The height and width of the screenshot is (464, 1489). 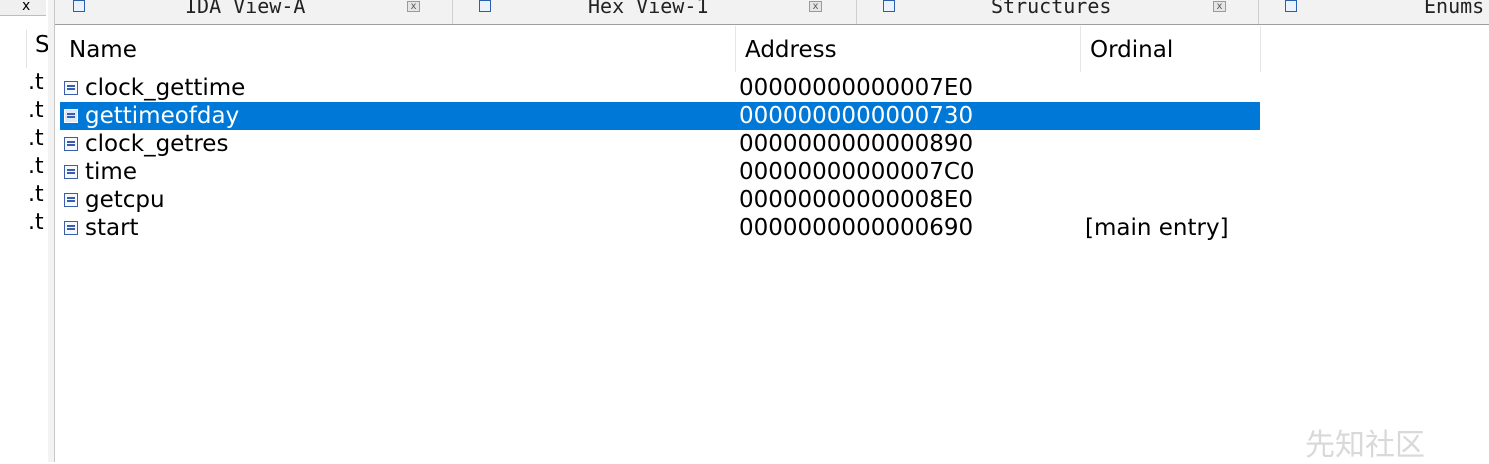 What do you see at coordinates (112, 228) in the screenshot?
I see `row-name: start` at bounding box center [112, 228].